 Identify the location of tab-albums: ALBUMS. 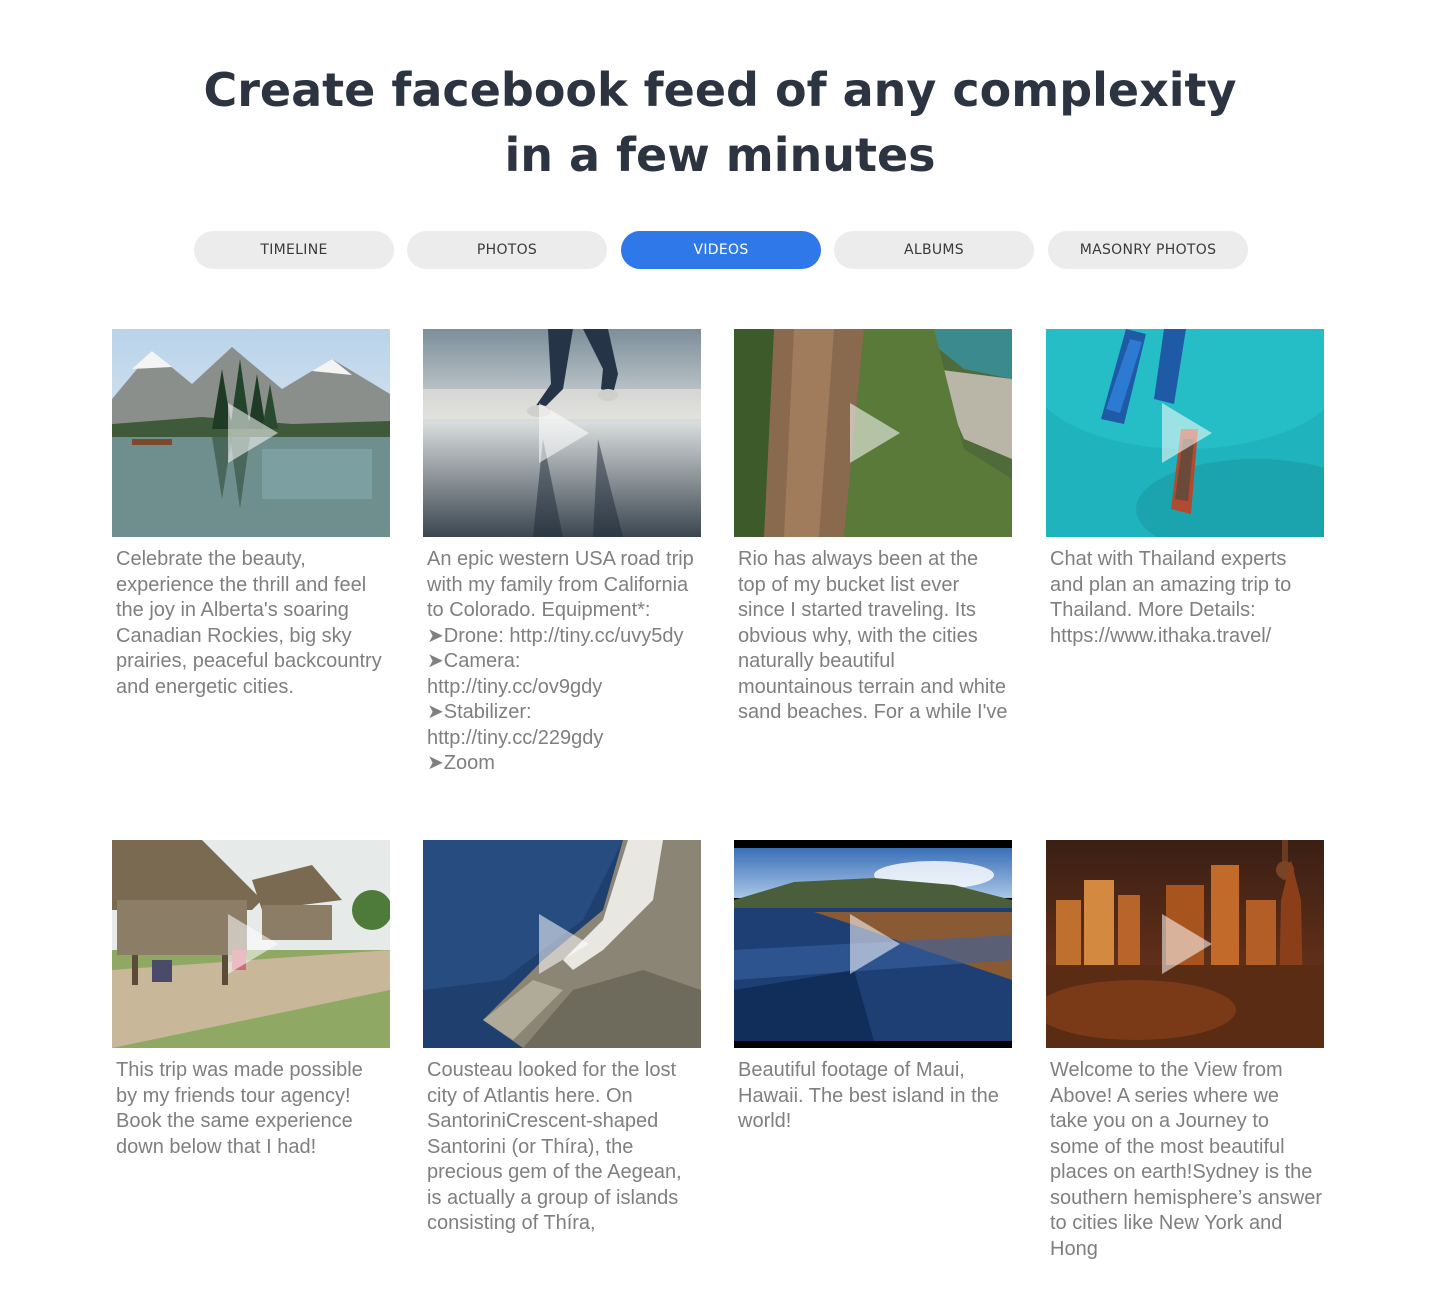
(934, 250).